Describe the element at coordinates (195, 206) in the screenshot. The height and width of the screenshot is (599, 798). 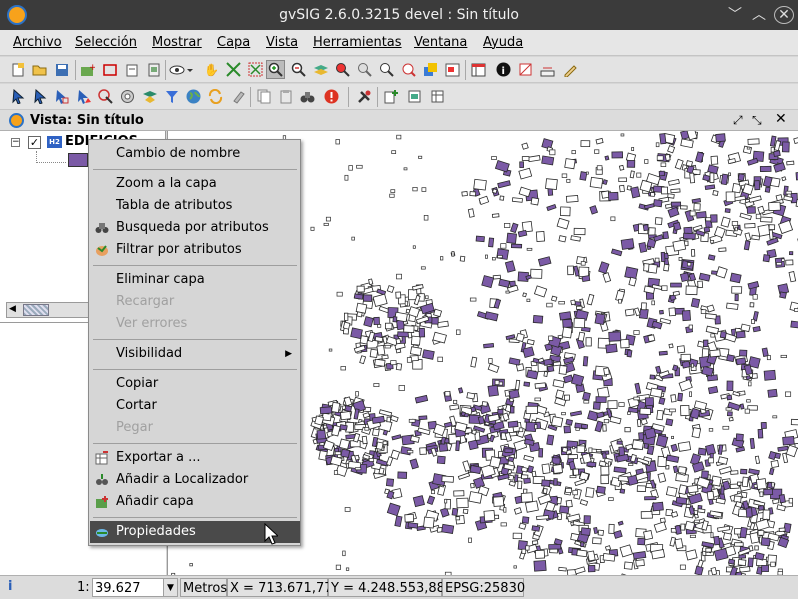
I see `menu-item-attribute-table: Tabla de atributos` at that location.